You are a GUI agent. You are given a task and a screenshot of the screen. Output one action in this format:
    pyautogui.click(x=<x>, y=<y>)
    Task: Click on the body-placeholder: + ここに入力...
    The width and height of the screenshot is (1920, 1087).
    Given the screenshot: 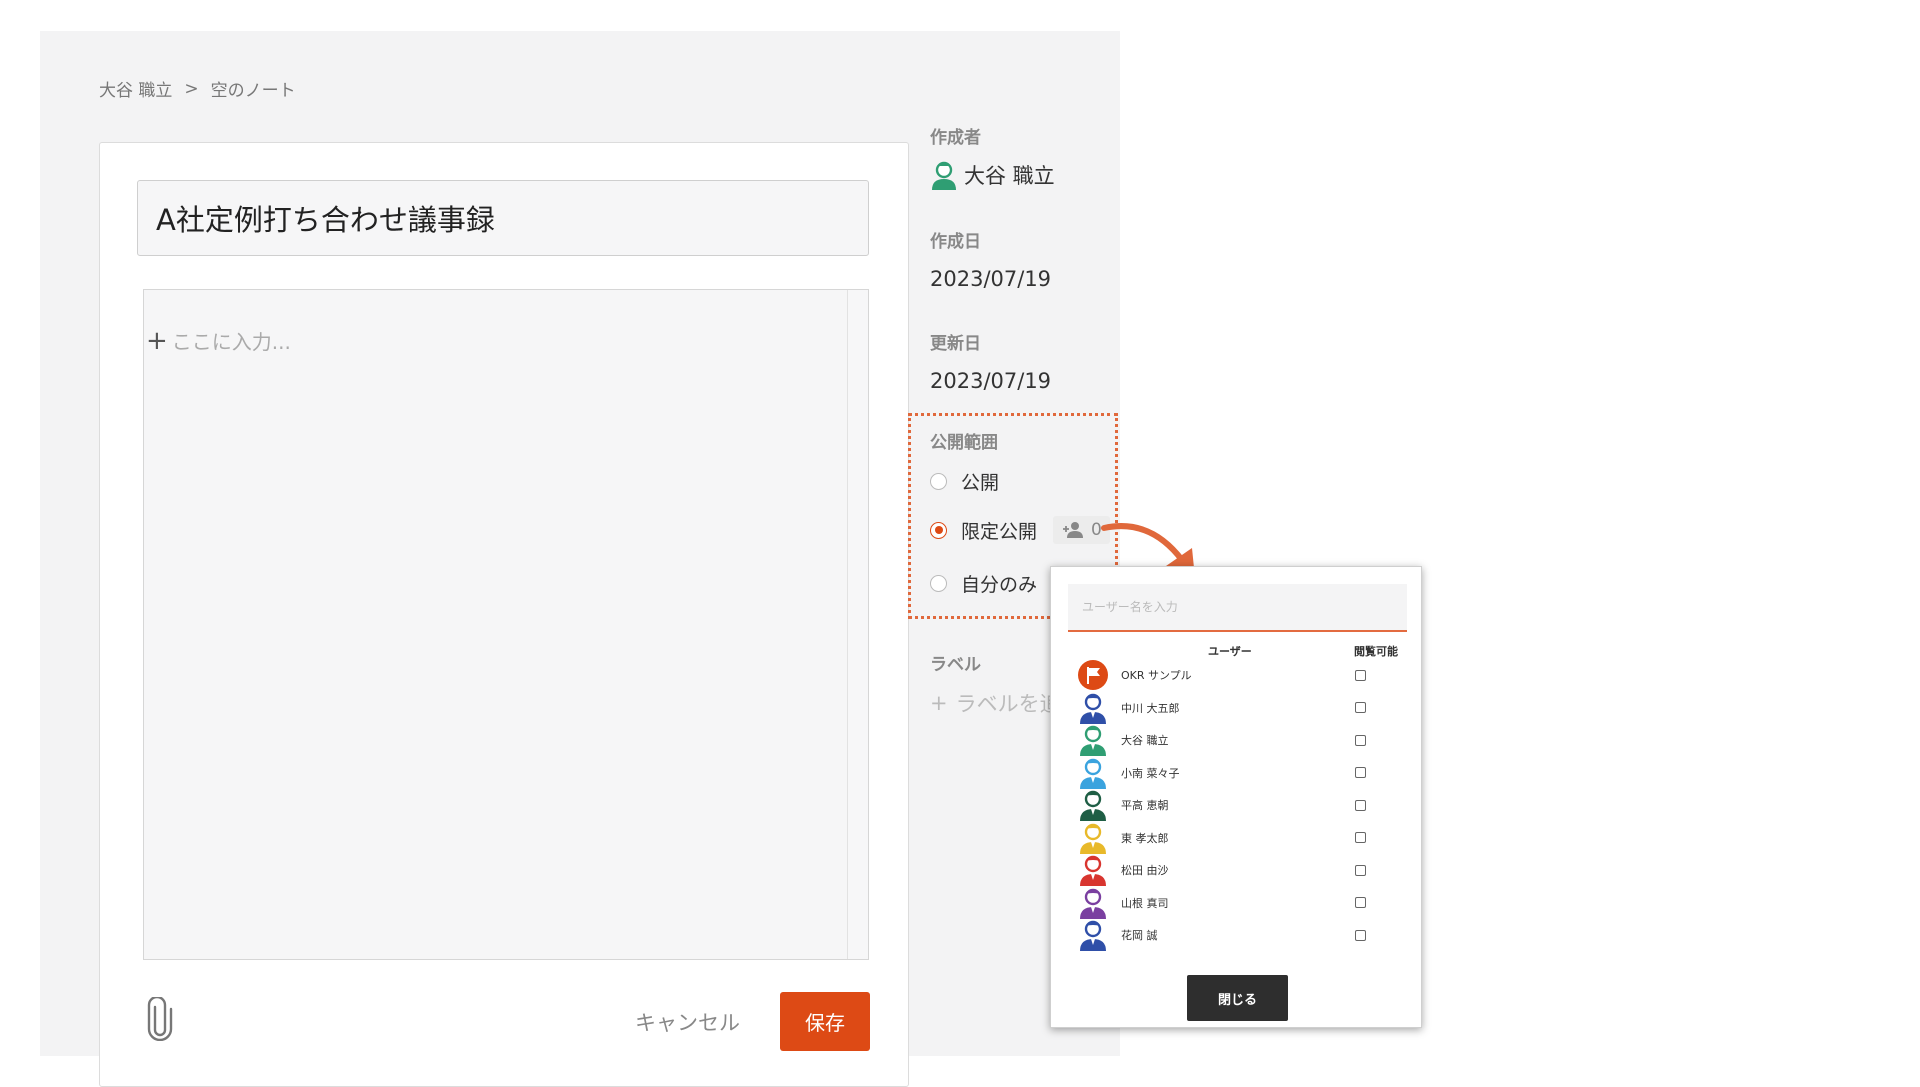 What is the action you would take?
    pyautogui.click(x=218, y=340)
    